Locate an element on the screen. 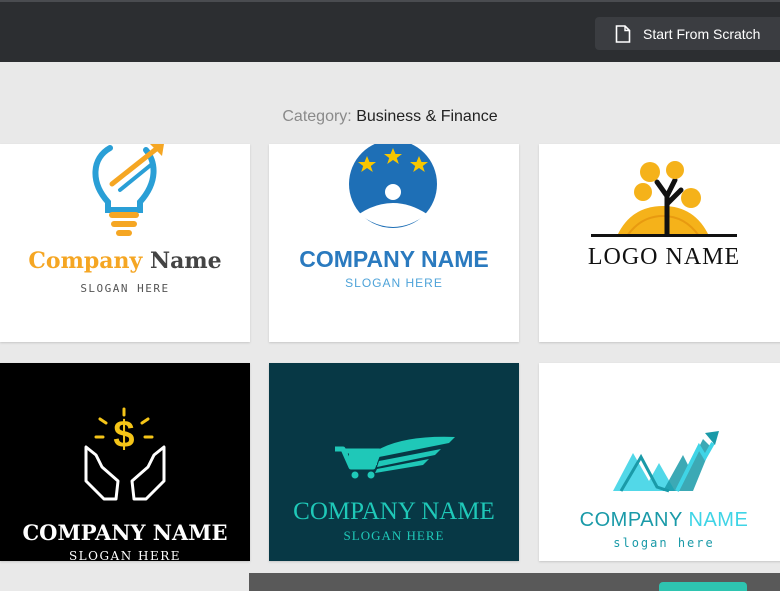 The image size is (780, 591). logo-card-2: COMPANY NAME SLOGAN HERE is located at coordinates (394, 243).